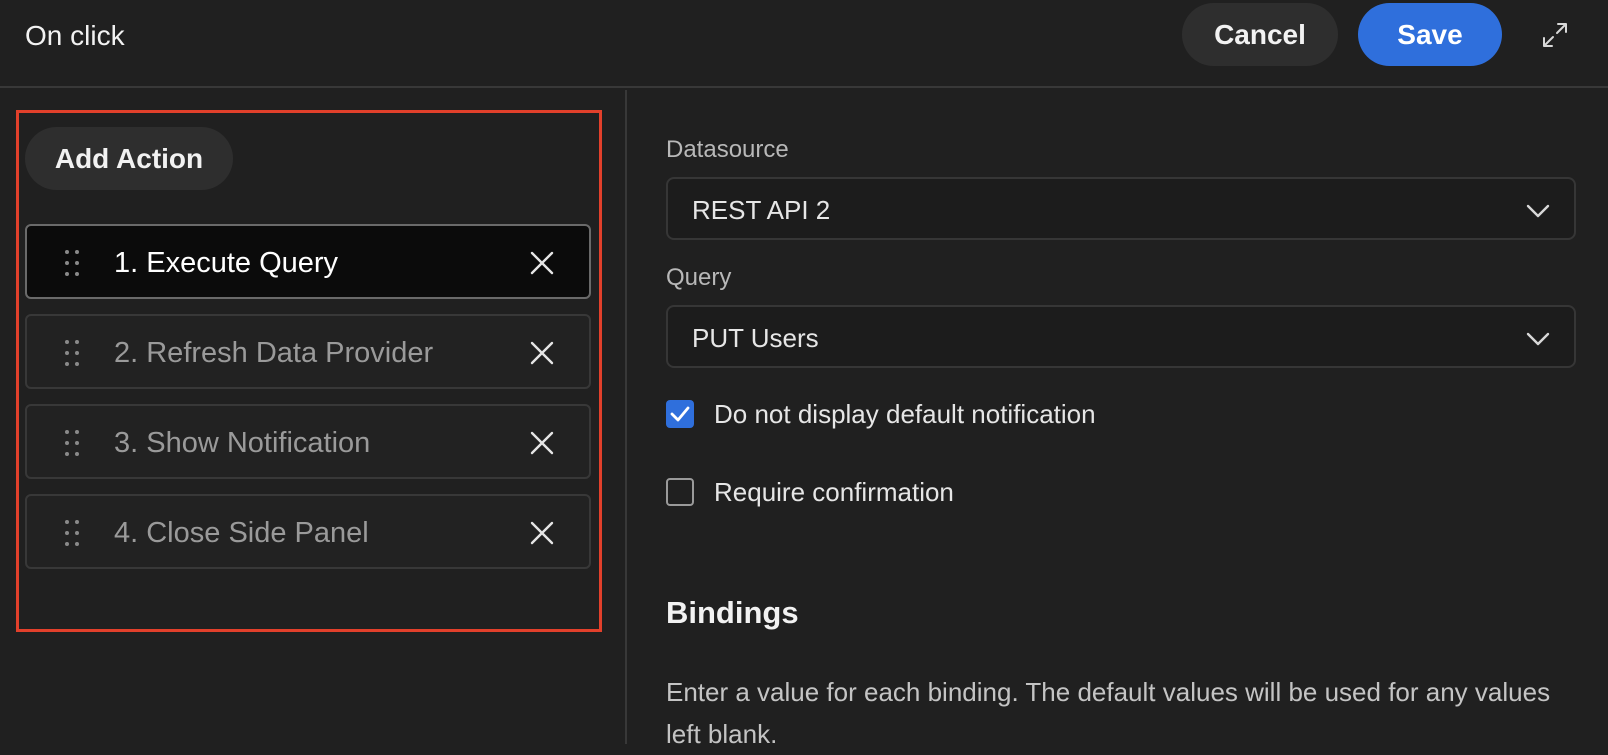  I want to click on datasource-select: REST API 2, so click(1121, 208).